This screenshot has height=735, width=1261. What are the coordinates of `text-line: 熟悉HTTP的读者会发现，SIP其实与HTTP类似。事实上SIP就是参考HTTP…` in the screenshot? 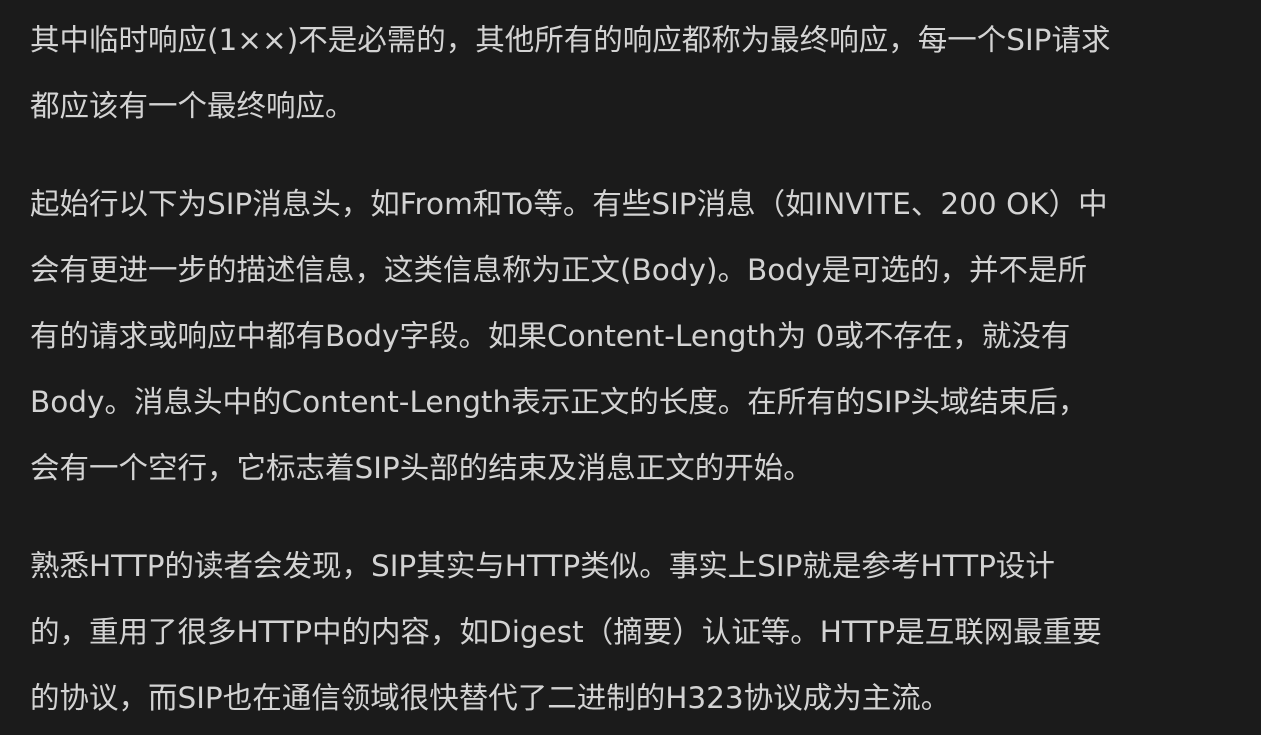 It's located at (542, 566).